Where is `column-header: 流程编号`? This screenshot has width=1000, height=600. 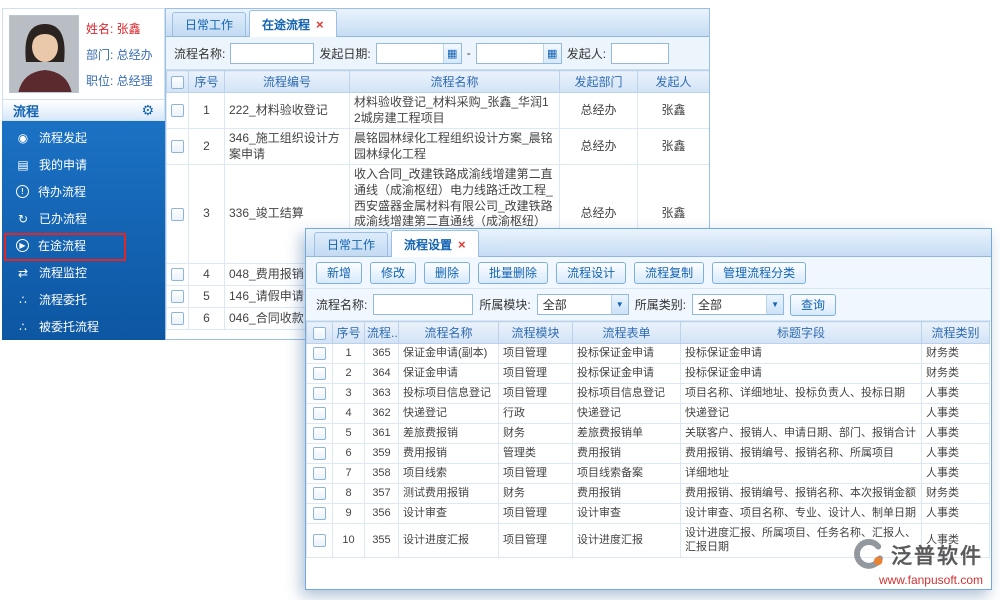 column-header: 流程编号 is located at coordinates (287, 81).